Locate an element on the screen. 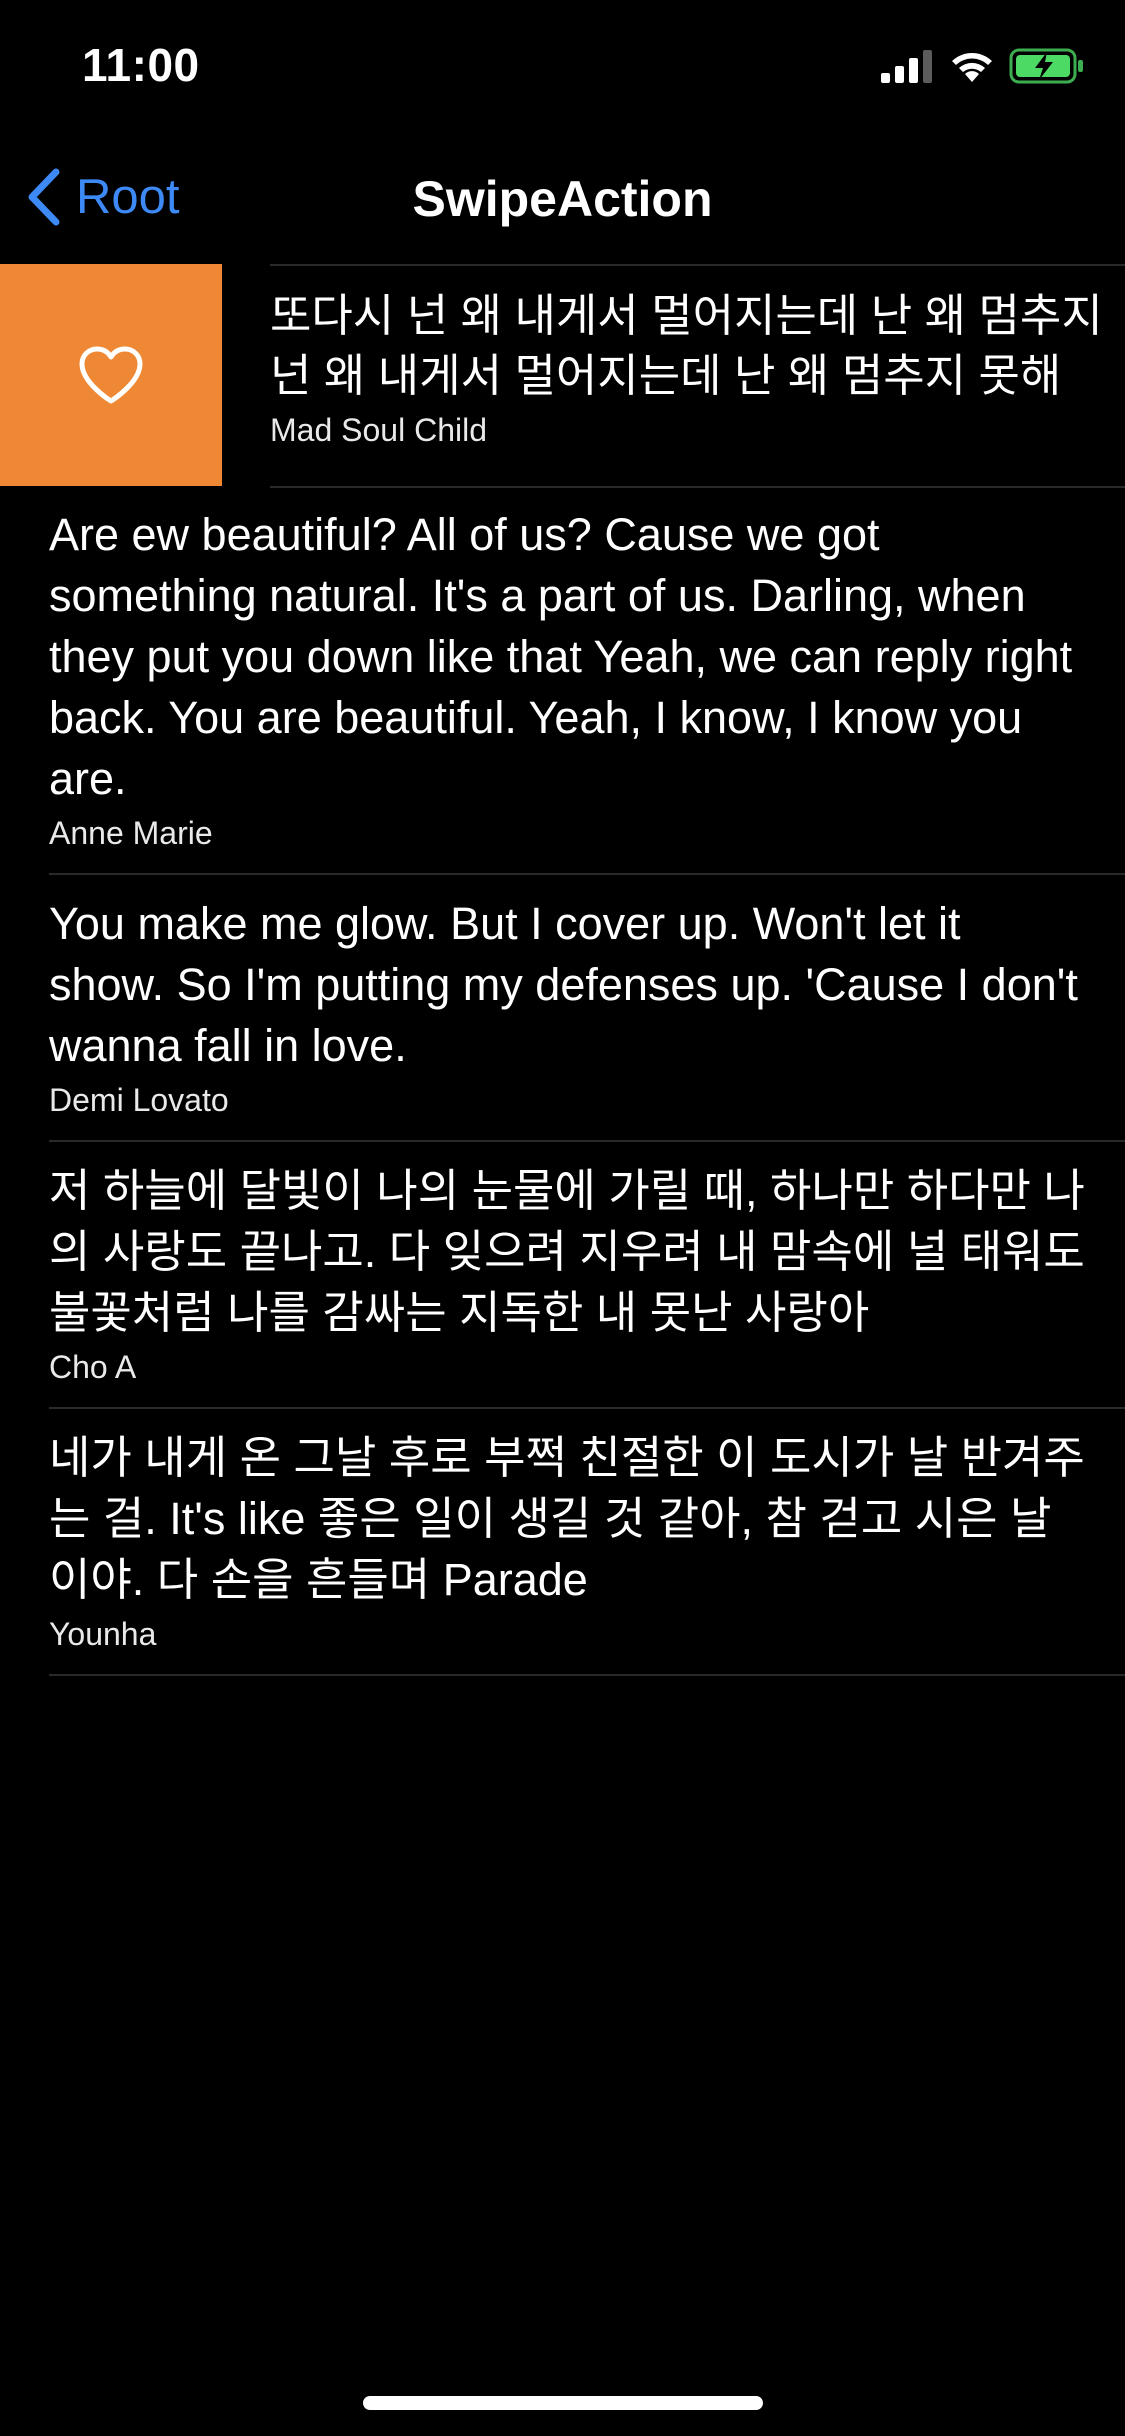  page-title: SwipeAction is located at coordinates (562, 199).